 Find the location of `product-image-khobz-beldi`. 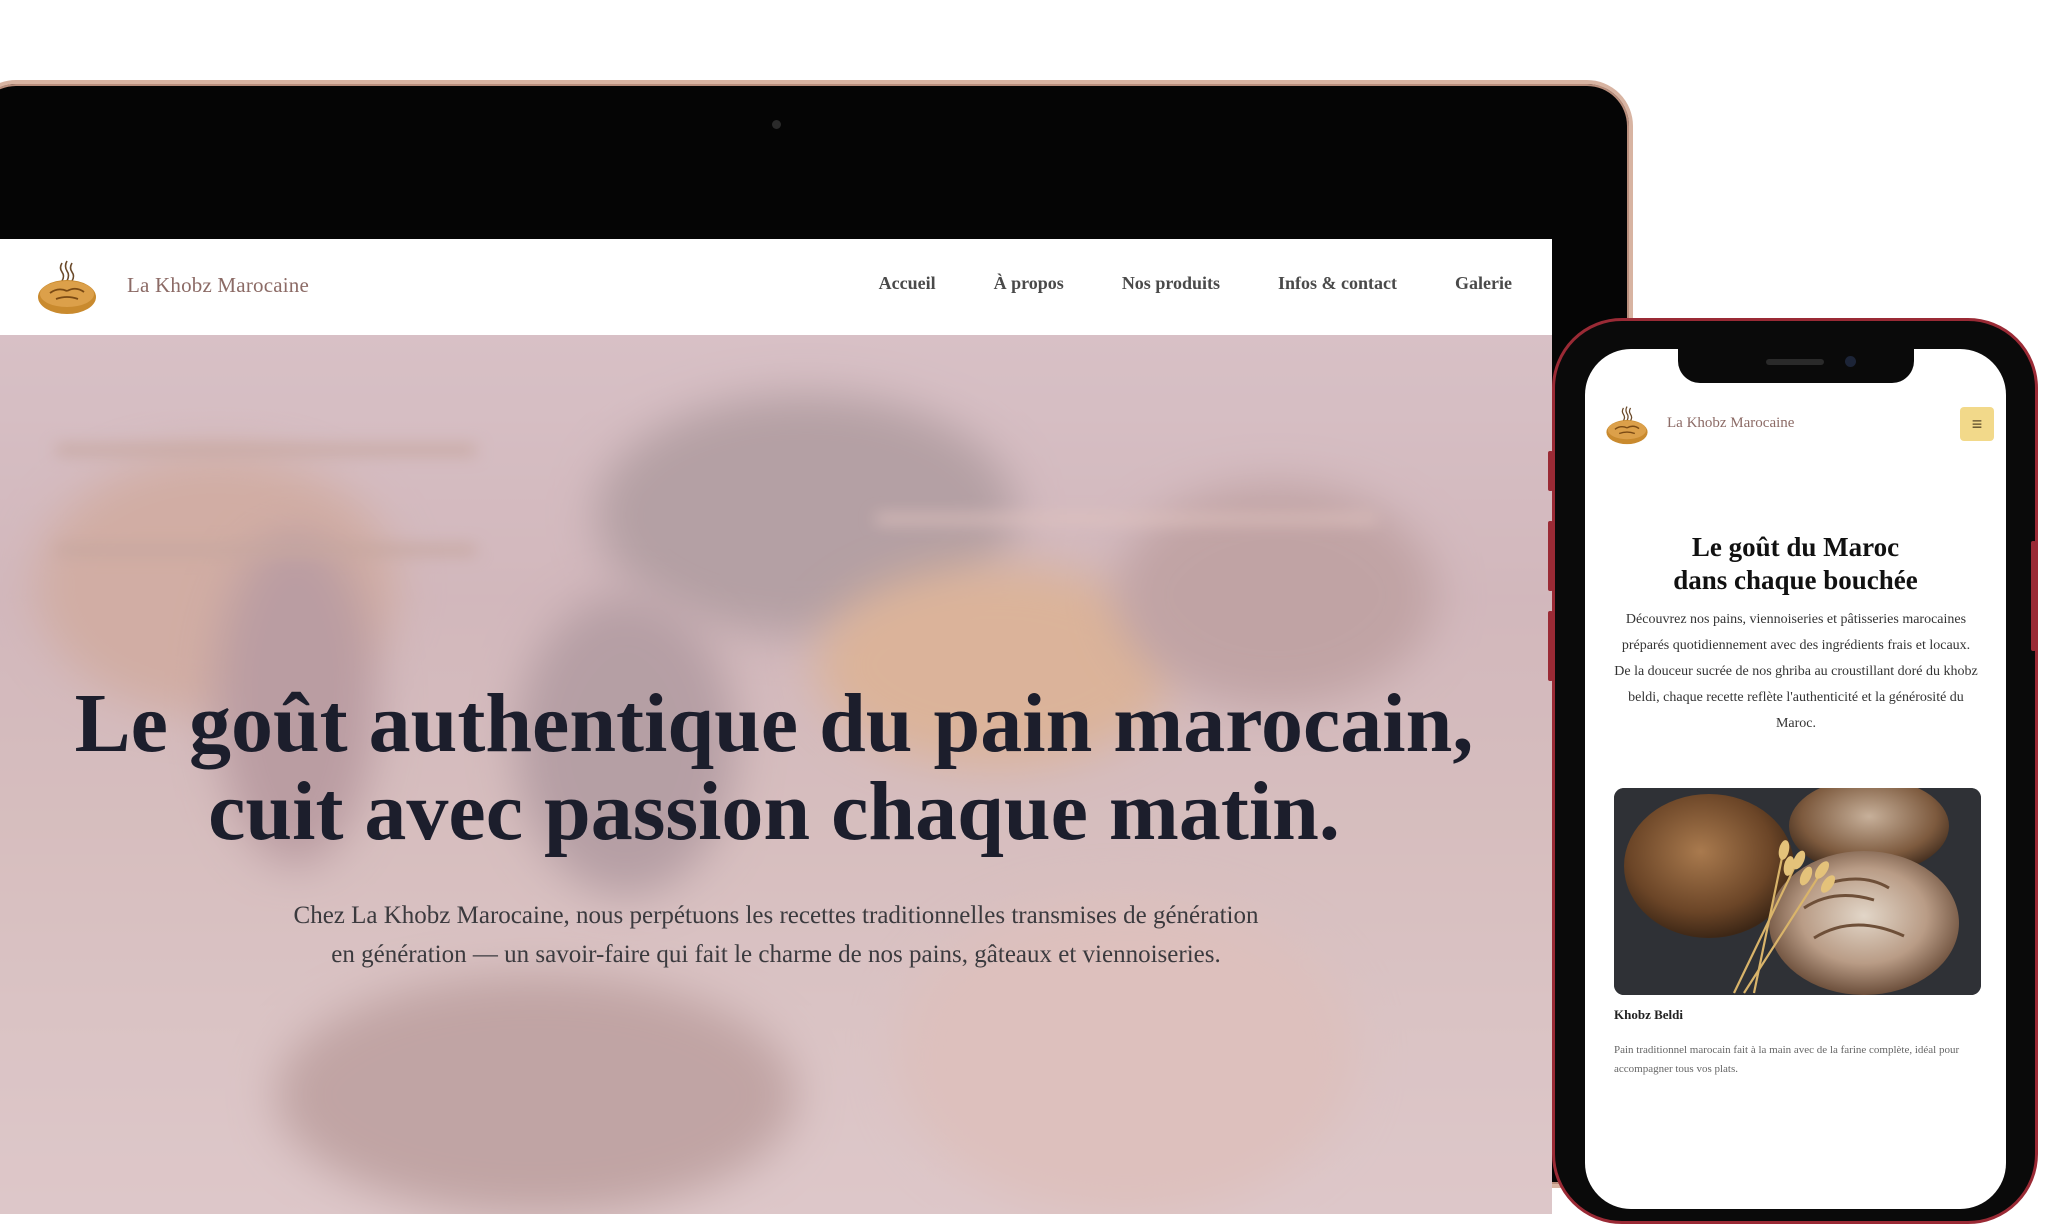

product-image-khobz-beldi is located at coordinates (1797, 891).